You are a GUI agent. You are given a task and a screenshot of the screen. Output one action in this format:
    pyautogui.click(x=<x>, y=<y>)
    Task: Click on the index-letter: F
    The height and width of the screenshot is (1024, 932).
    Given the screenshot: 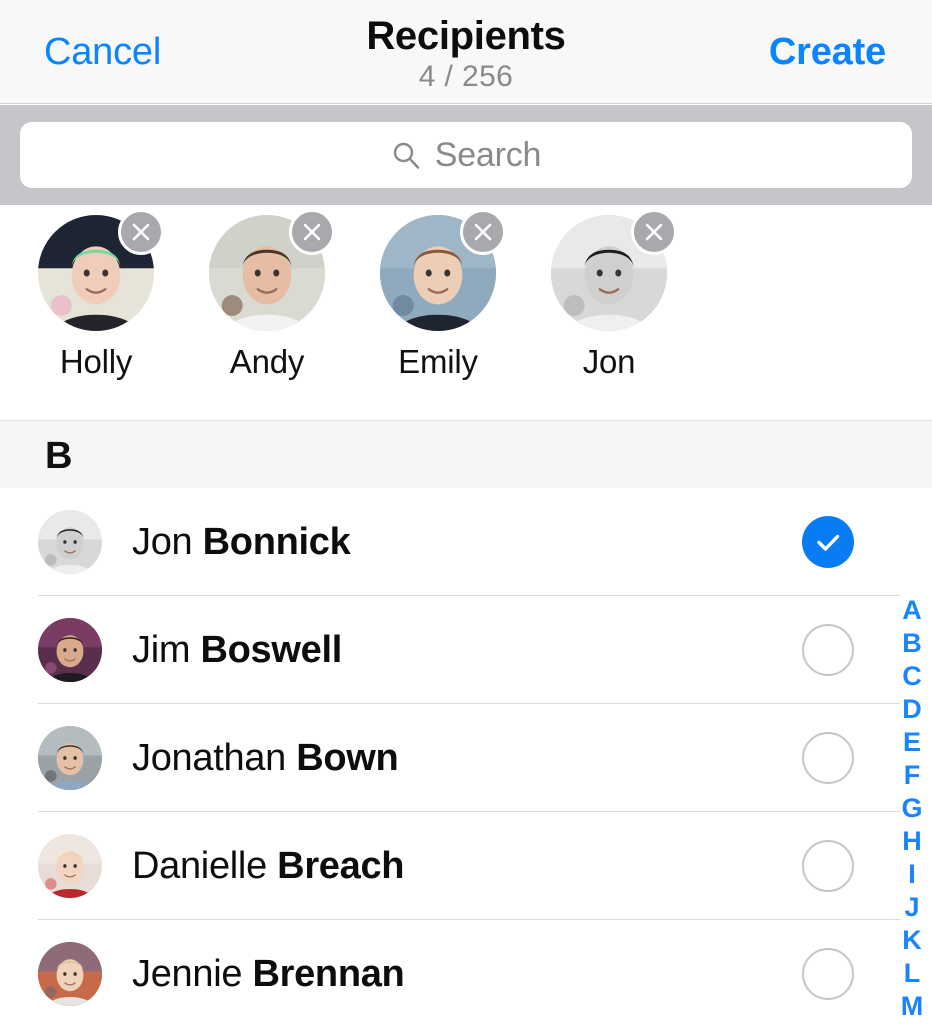 What is the action you would take?
    pyautogui.click(x=912, y=775)
    